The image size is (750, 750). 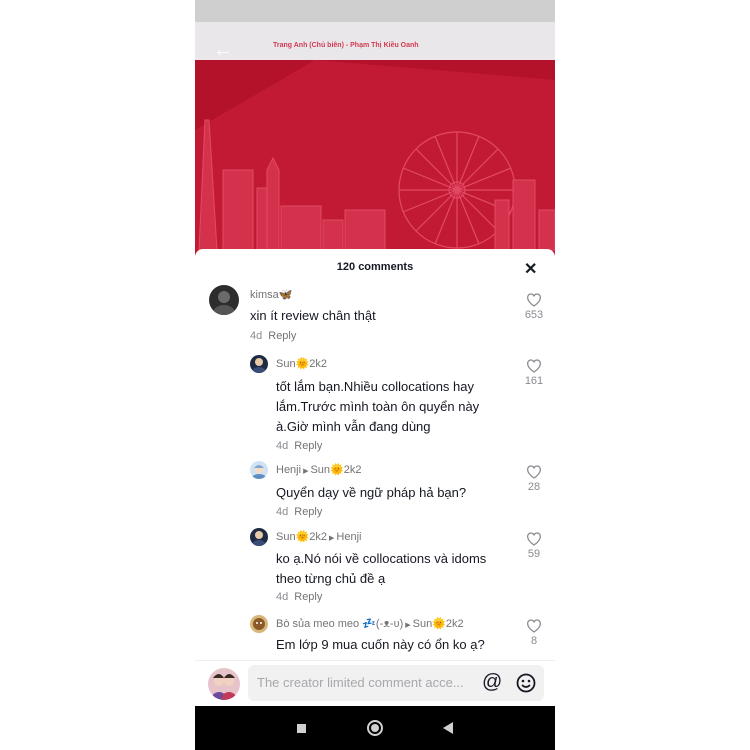 I want to click on reply-author: Henji, so click(x=288, y=470).